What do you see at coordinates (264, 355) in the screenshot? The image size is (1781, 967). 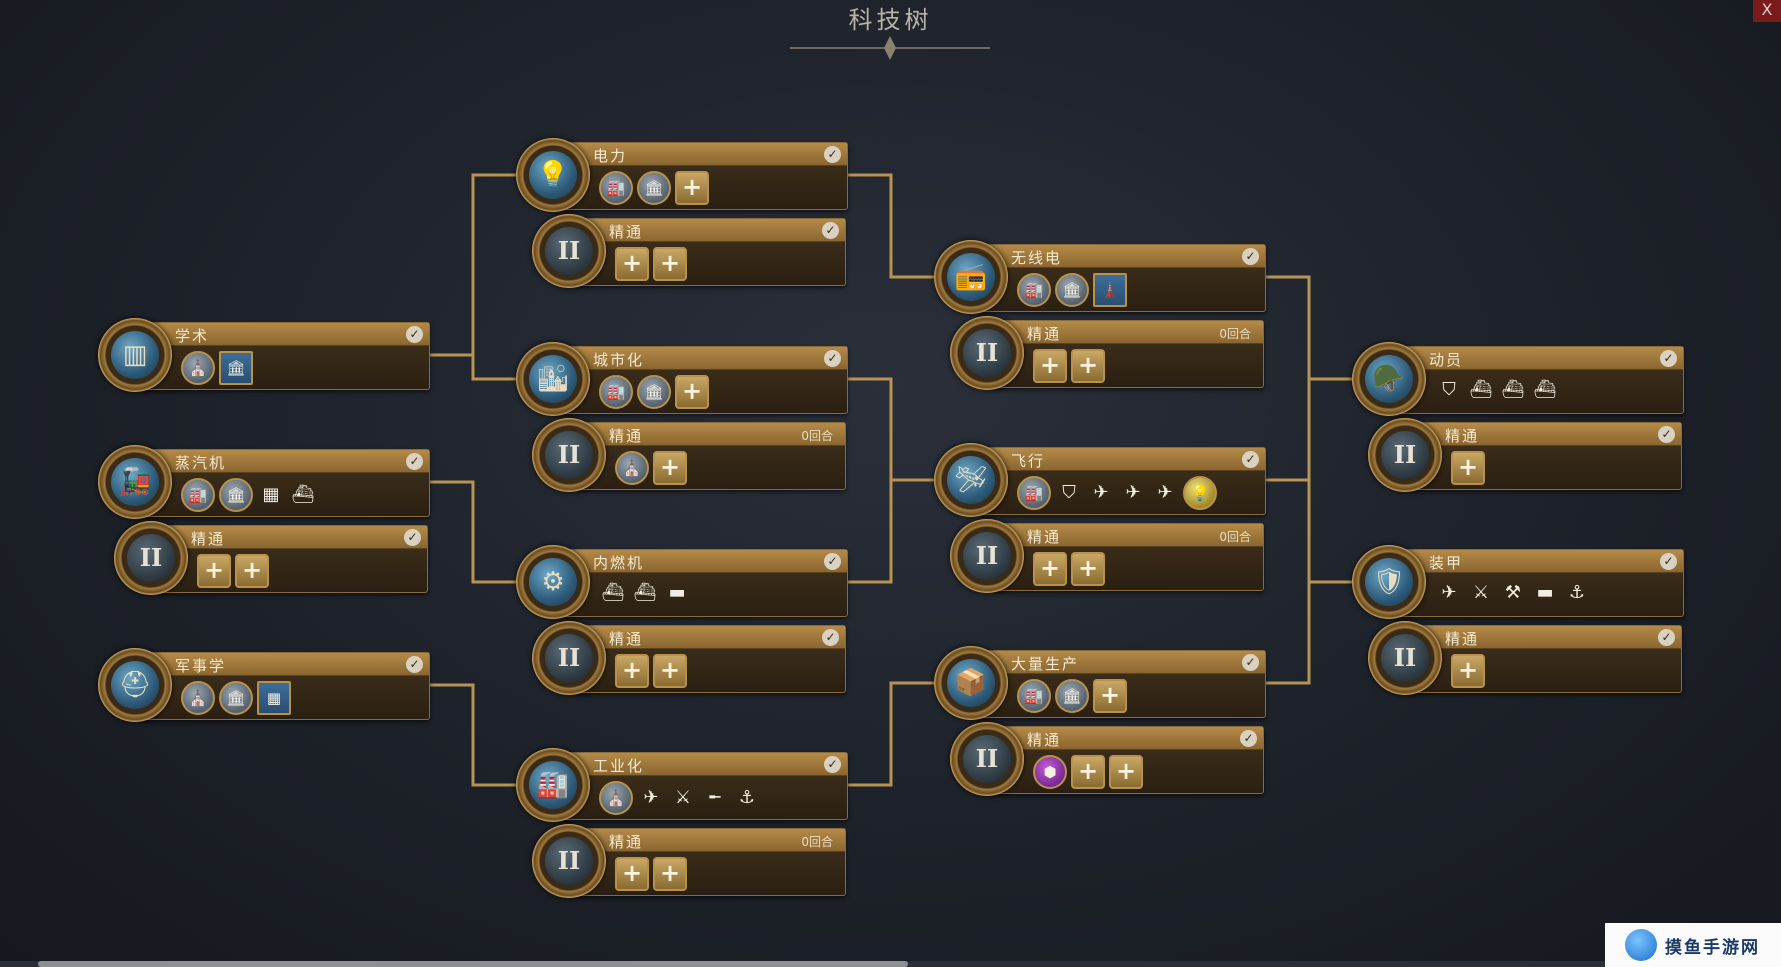 I see `tech-node: 学术 ✓ ⛪ 🏛 ▥` at bounding box center [264, 355].